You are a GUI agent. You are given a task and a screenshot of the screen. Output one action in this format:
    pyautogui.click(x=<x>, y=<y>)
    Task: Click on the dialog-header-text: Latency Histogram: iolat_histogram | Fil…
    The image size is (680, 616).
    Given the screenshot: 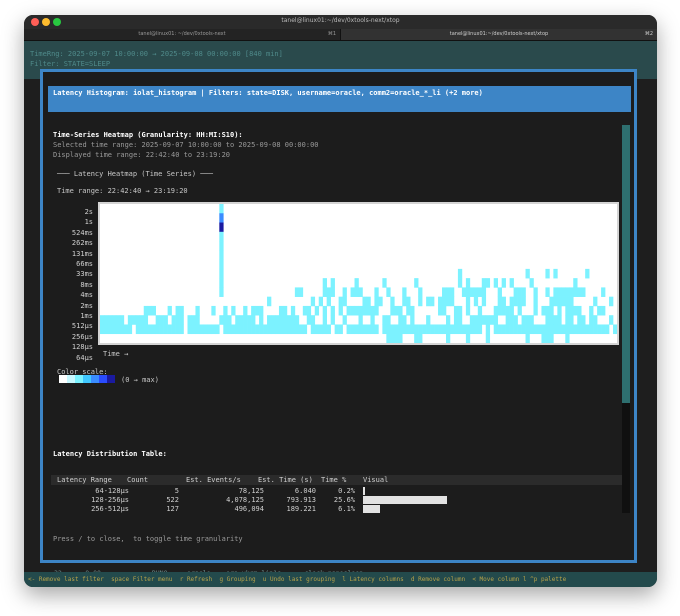 What is the action you would take?
    pyautogui.click(x=268, y=93)
    